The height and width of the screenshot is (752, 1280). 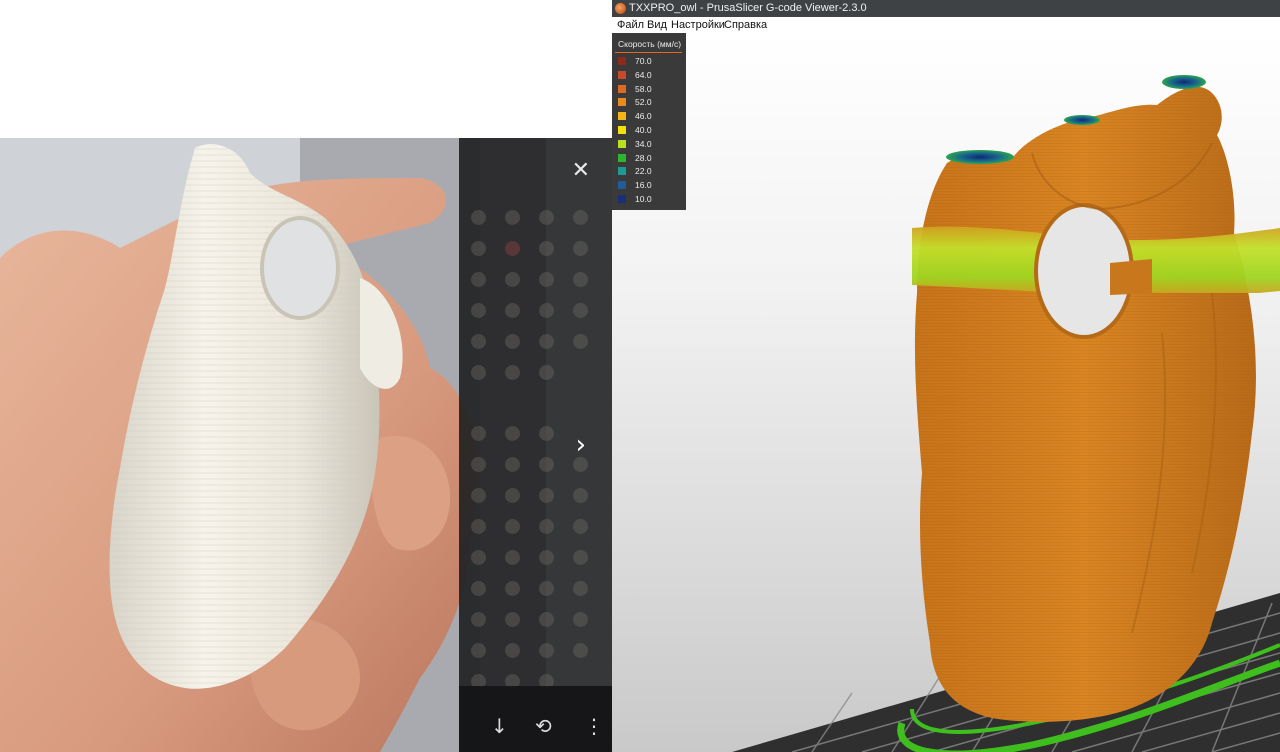 What do you see at coordinates (643, 157) in the screenshot?
I see `legend-value: 28.0` at bounding box center [643, 157].